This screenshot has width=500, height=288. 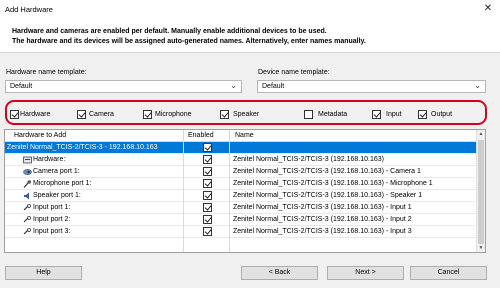 I want to click on filter-checkbox-camera, so click(x=81, y=114).